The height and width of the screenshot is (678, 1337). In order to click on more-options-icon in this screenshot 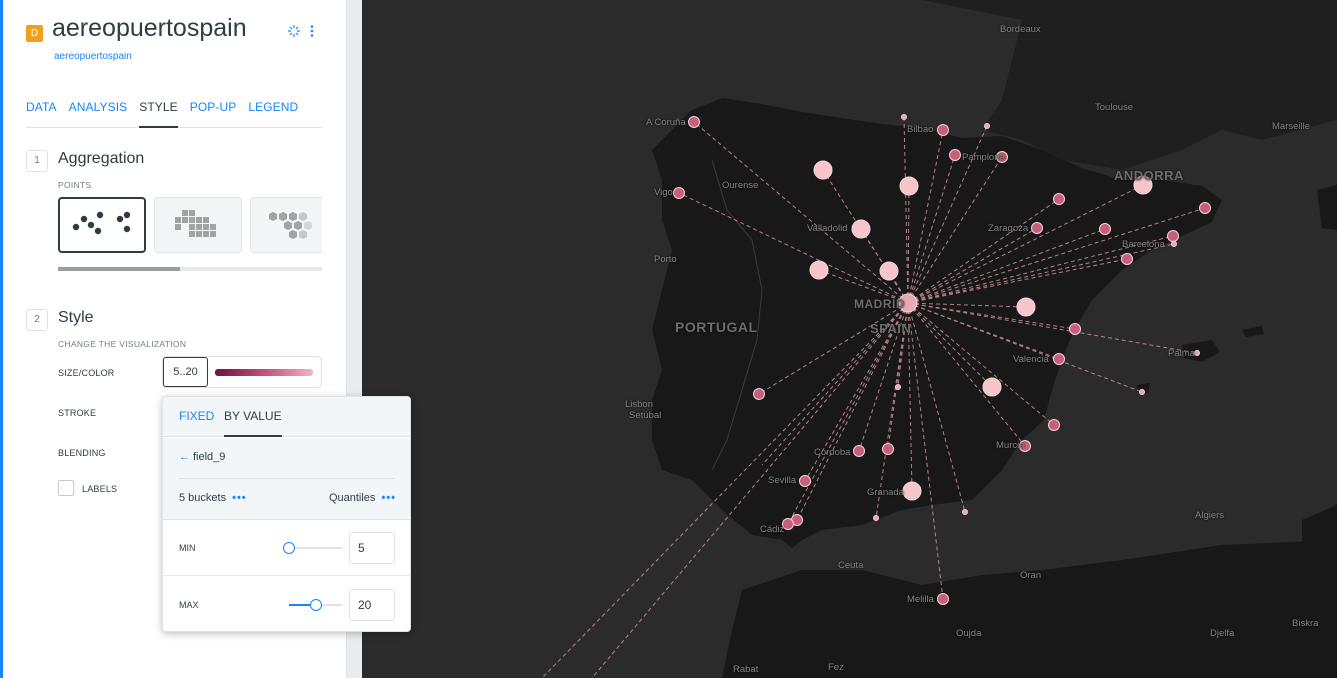, I will do `click(312, 32)`.